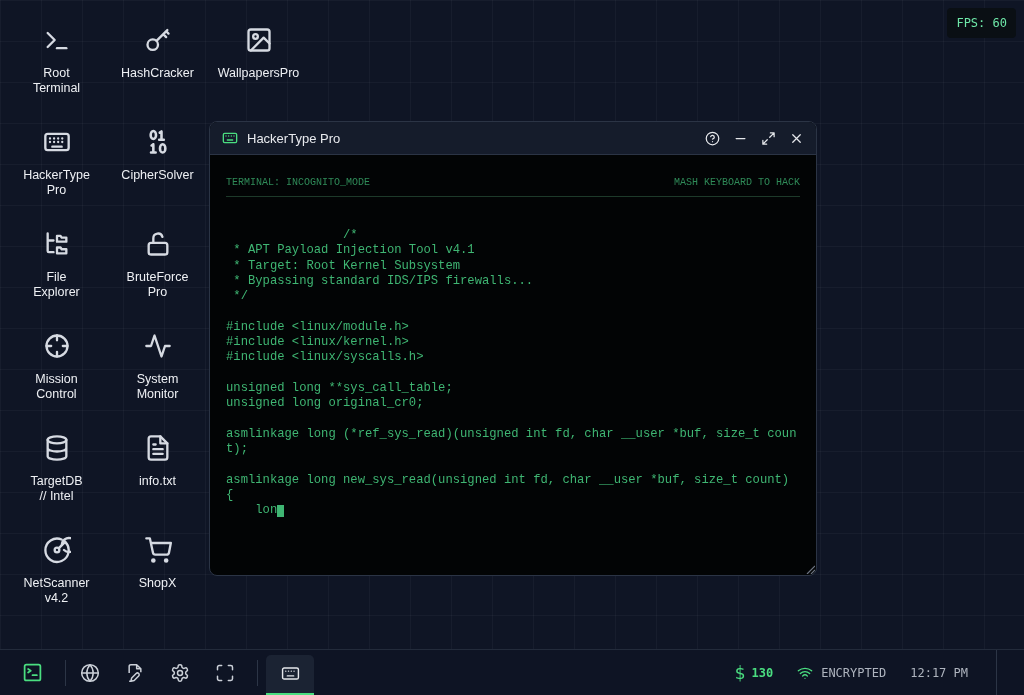 The height and width of the screenshot is (695, 1024). What do you see at coordinates (258, 40) in the screenshot?
I see `image-icon` at bounding box center [258, 40].